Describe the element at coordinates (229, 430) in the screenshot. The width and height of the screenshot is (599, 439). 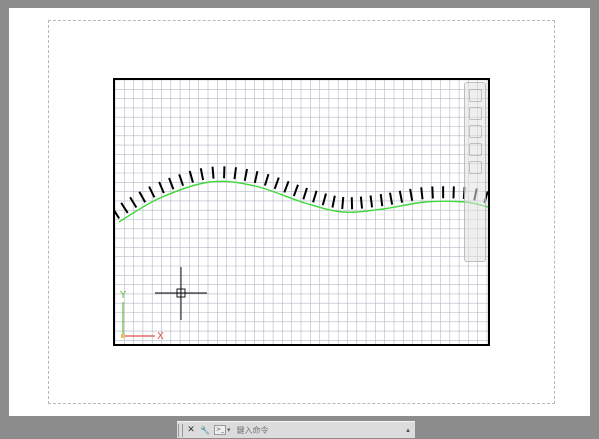
I see `chevron-down-icon: ▾` at that location.